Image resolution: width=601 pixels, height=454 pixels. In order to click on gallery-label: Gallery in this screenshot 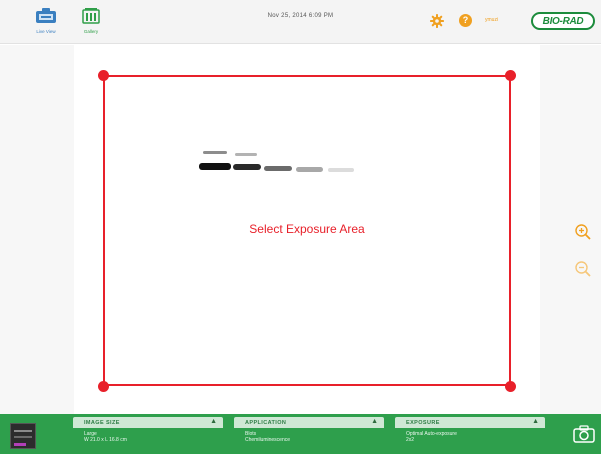, I will do `click(91, 31)`.